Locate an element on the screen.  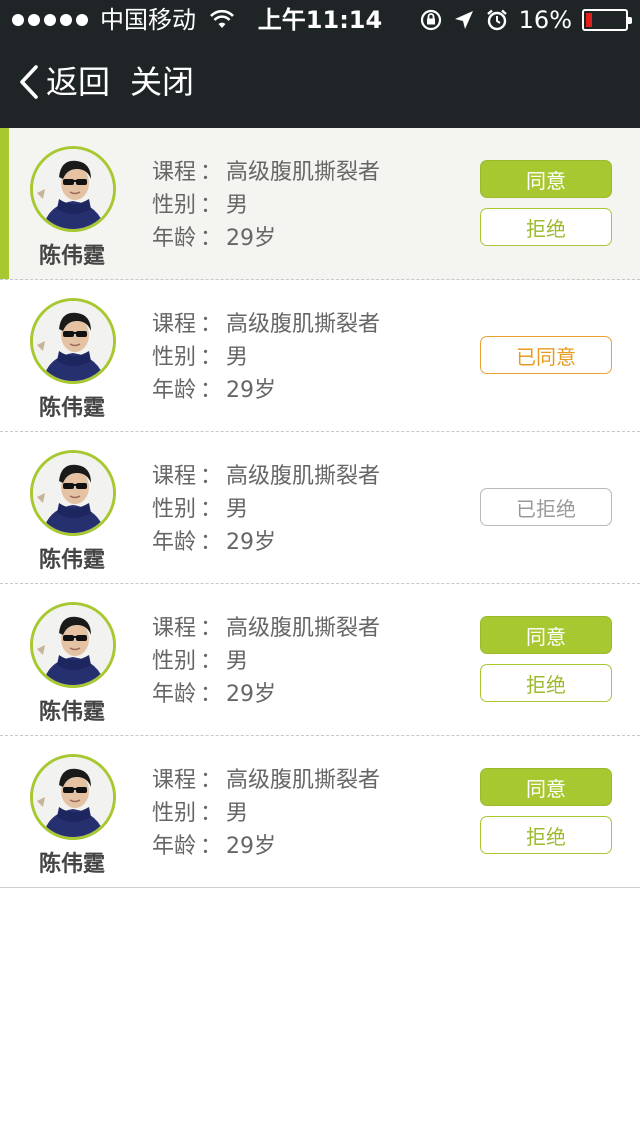
top-bar: 中国移动 上午11:14 16% 返回 关闭 is located at coordinates (320, 64).